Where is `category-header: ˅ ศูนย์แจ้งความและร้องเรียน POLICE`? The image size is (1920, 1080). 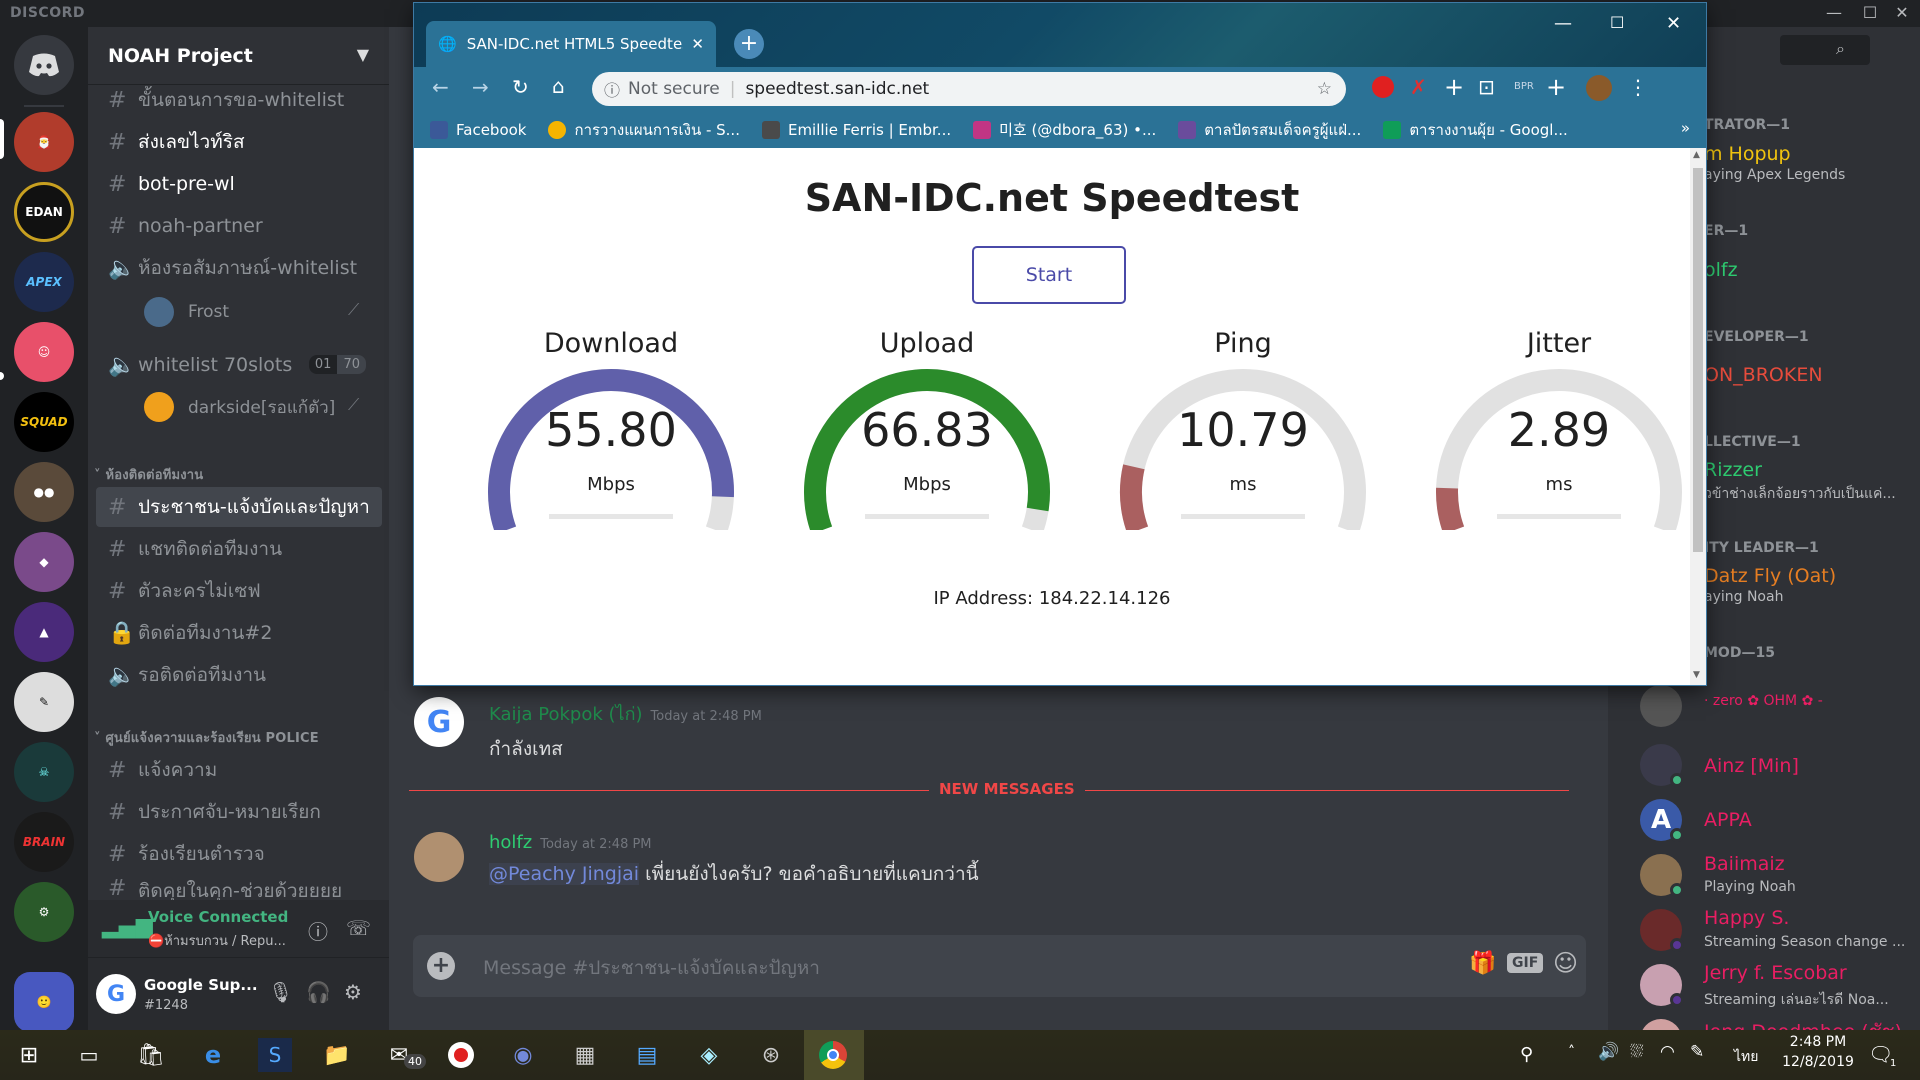 category-header: ˅ ศูนย์แจ้งความและร้องเรียน POLICE is located at coordinates (206, 737).